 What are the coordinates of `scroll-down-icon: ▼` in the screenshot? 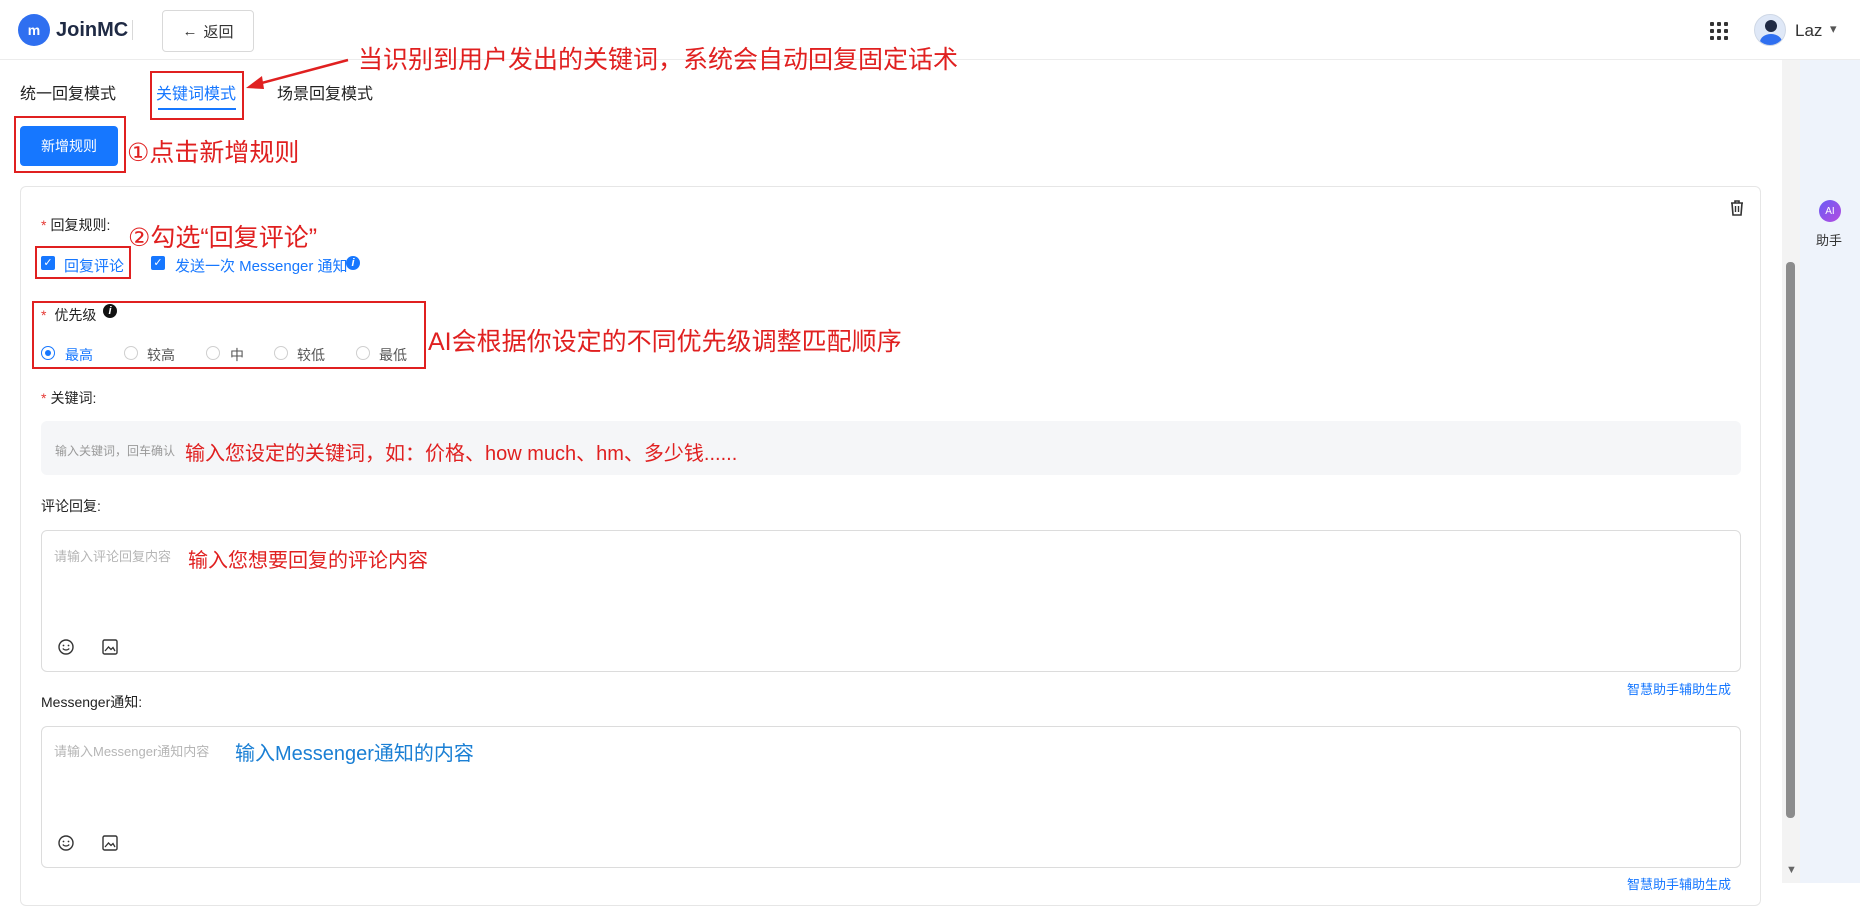 It's located at (1791, 870).